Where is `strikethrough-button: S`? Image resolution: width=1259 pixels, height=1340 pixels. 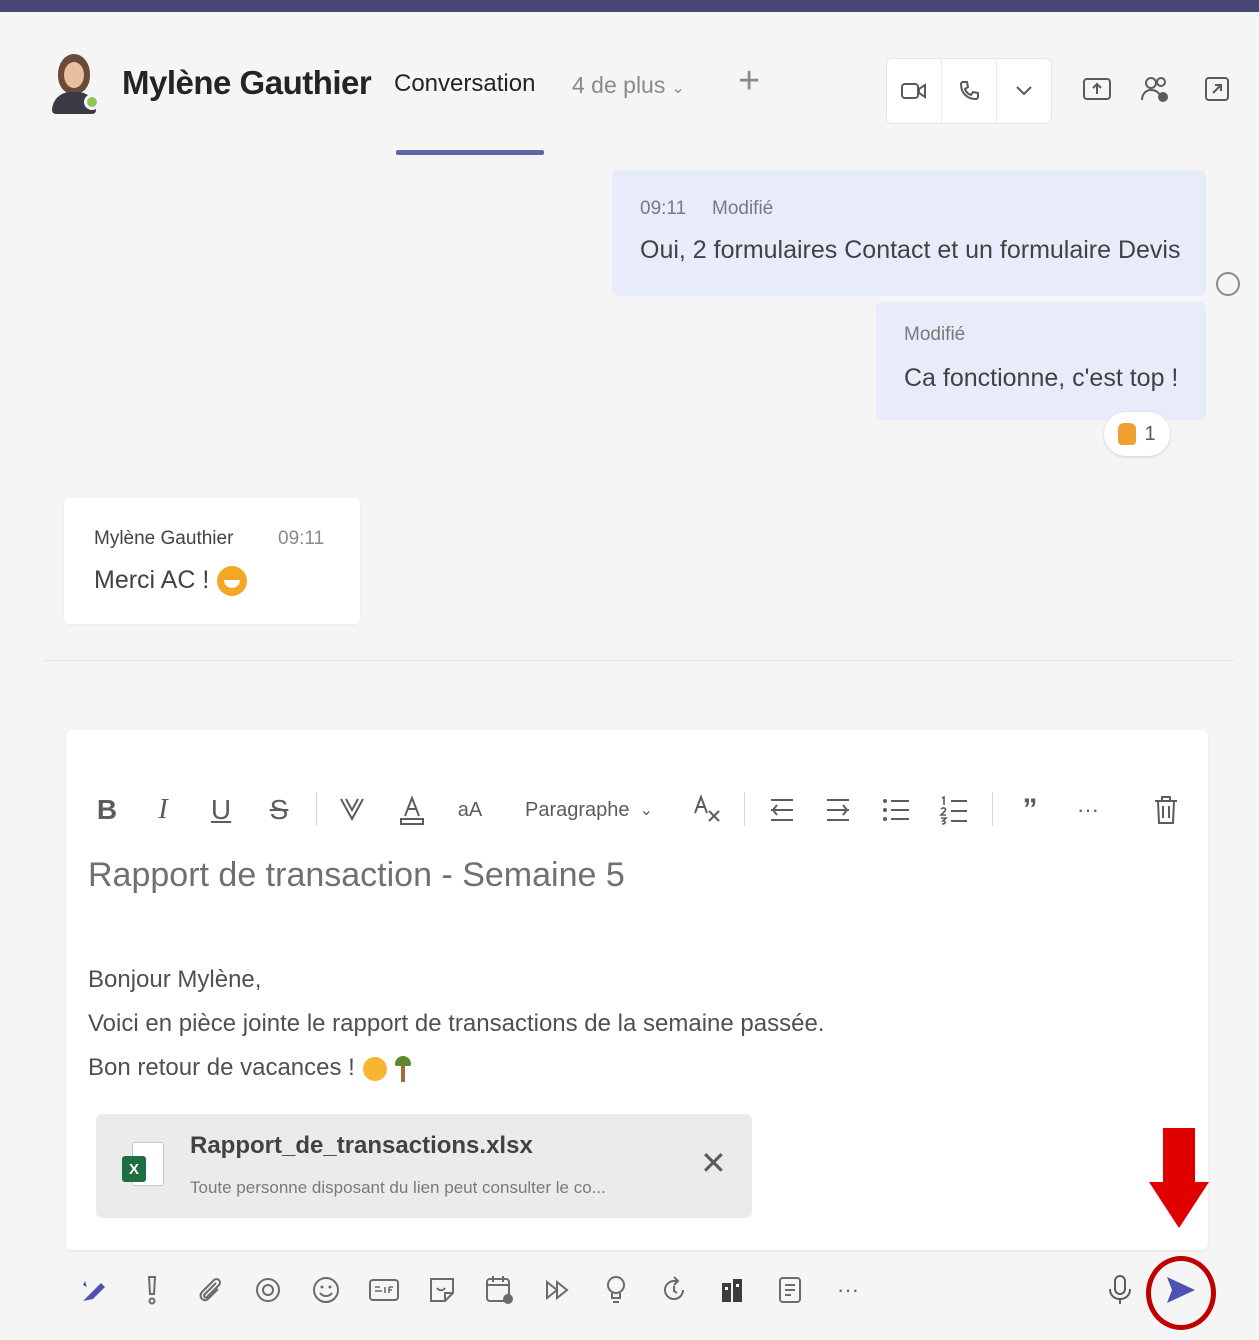
strikethrough-button: S is located at coordinates (279, 810).